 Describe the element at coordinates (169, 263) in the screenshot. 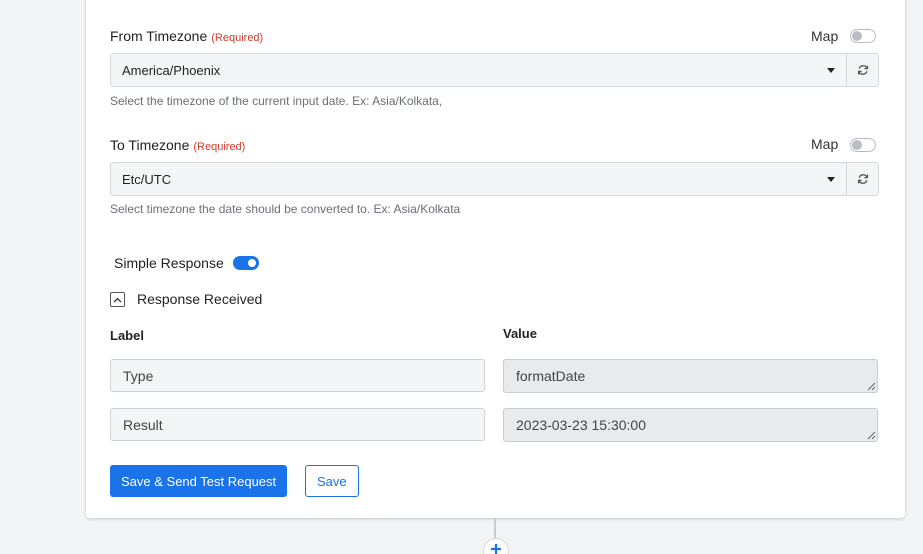

I see `simple-response-label: Simple Response` at that location.